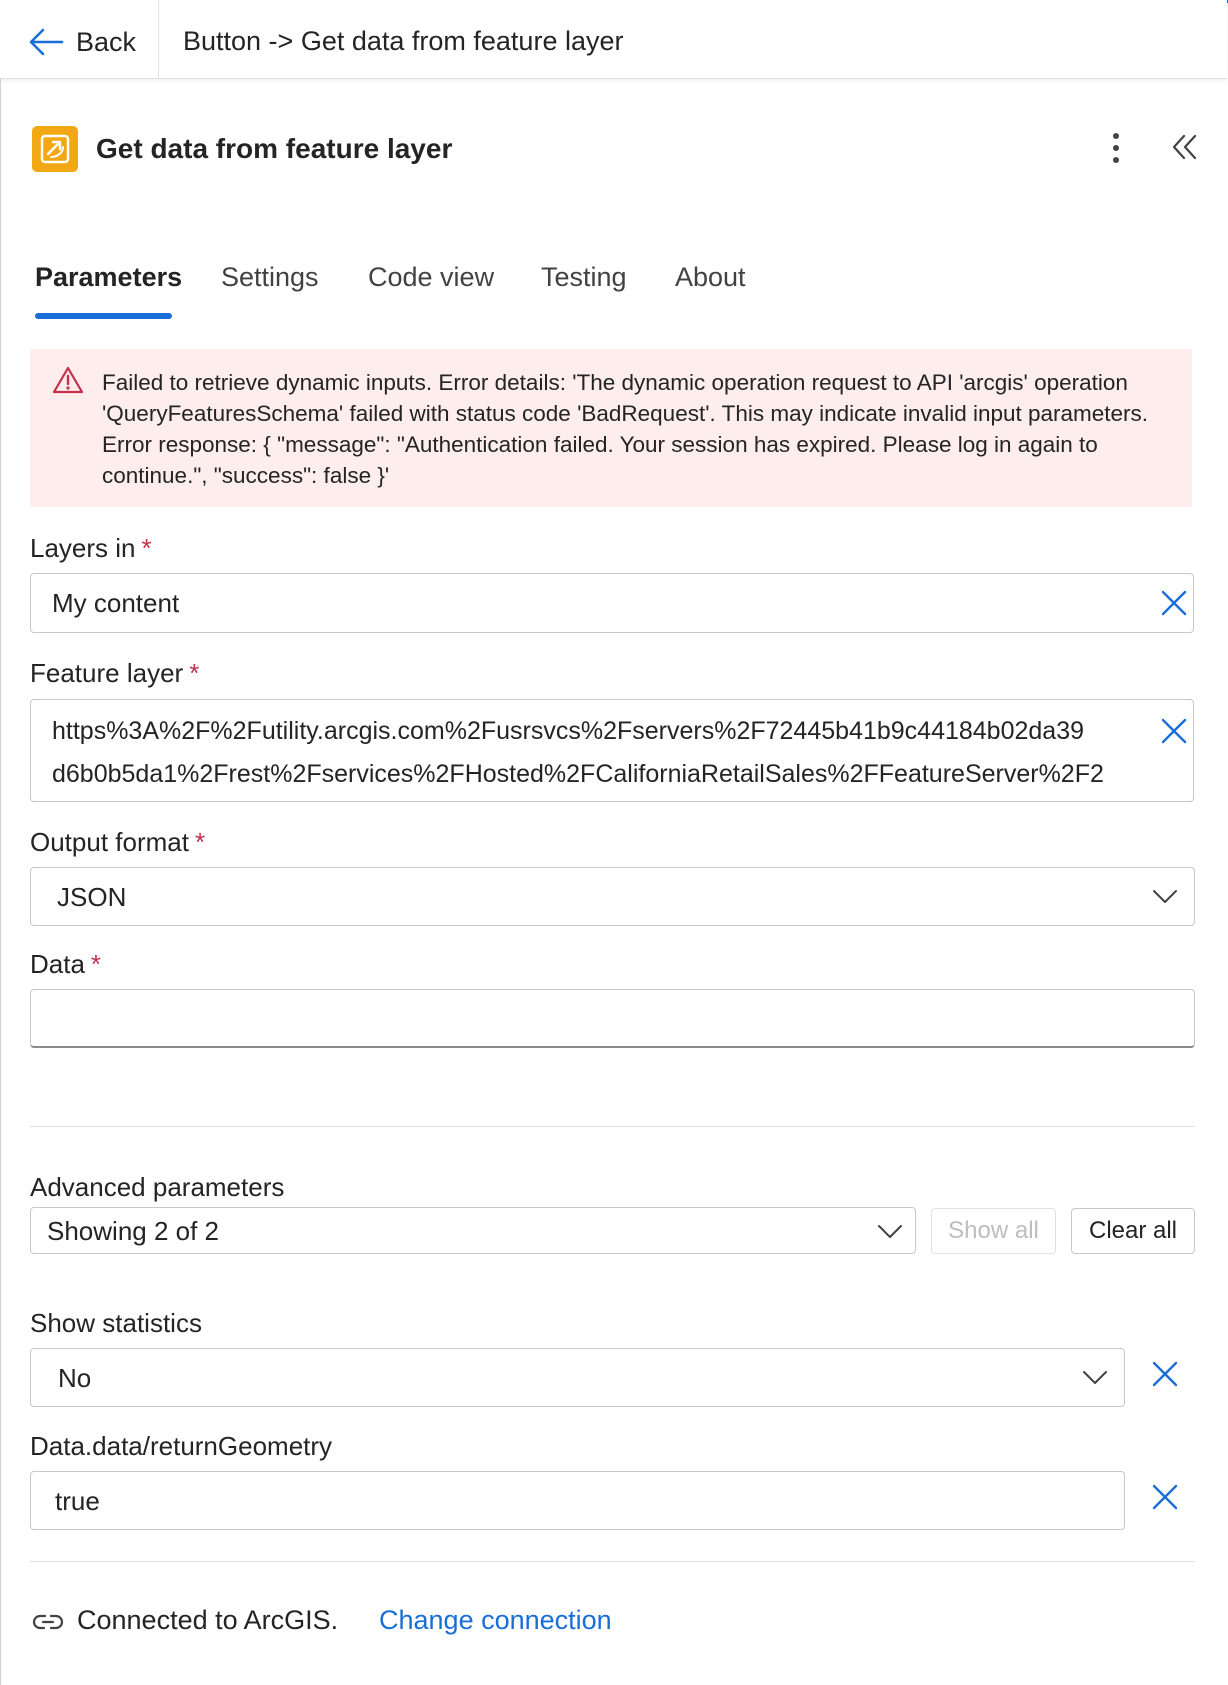 Image resolution: width=1228 pixels, height=1685 pixels. What do you see at coordinates (431, 277) in the screenshot?
I see `tab-code-view: Code view` at bounding box center [431, 277].